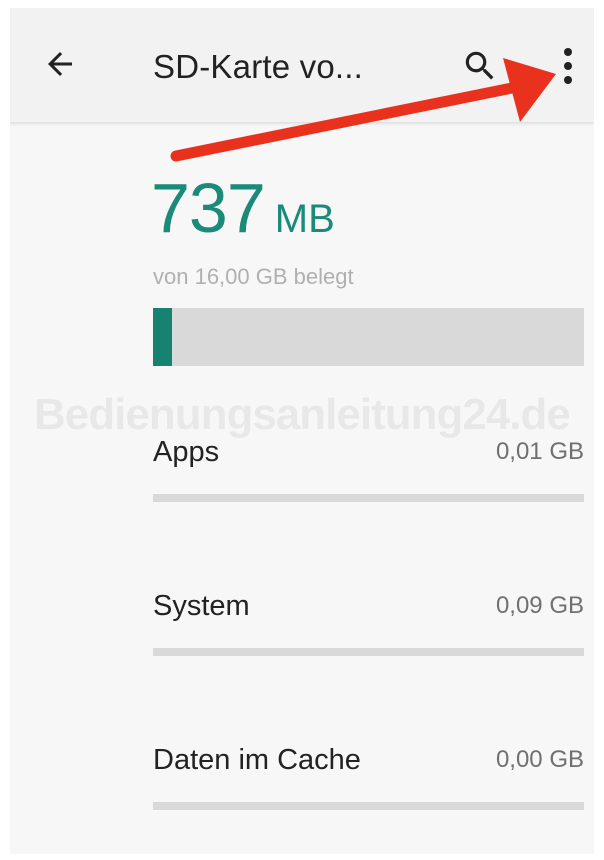 Image resolution: width=604 pixels, height=860 pixels. I want to click on used-caption: von 16,00 GB belegt, so click(253, 276).